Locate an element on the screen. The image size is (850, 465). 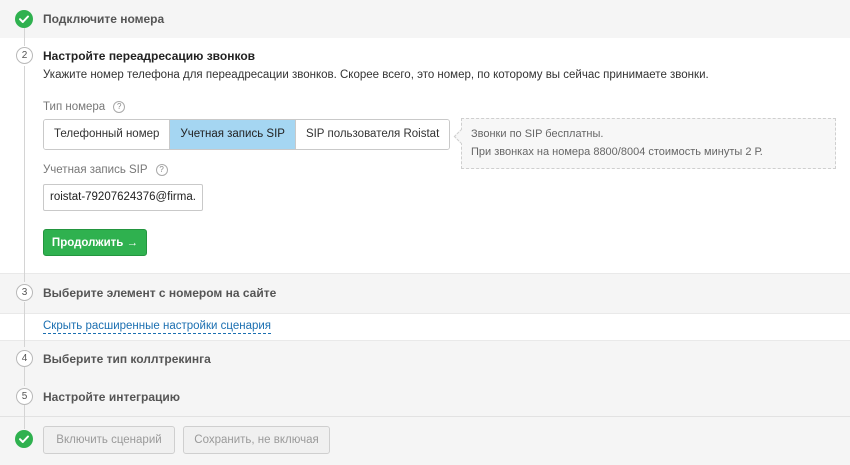
type-option-sip-account: Учетная запись SIP is located at coordinates (233, 134).